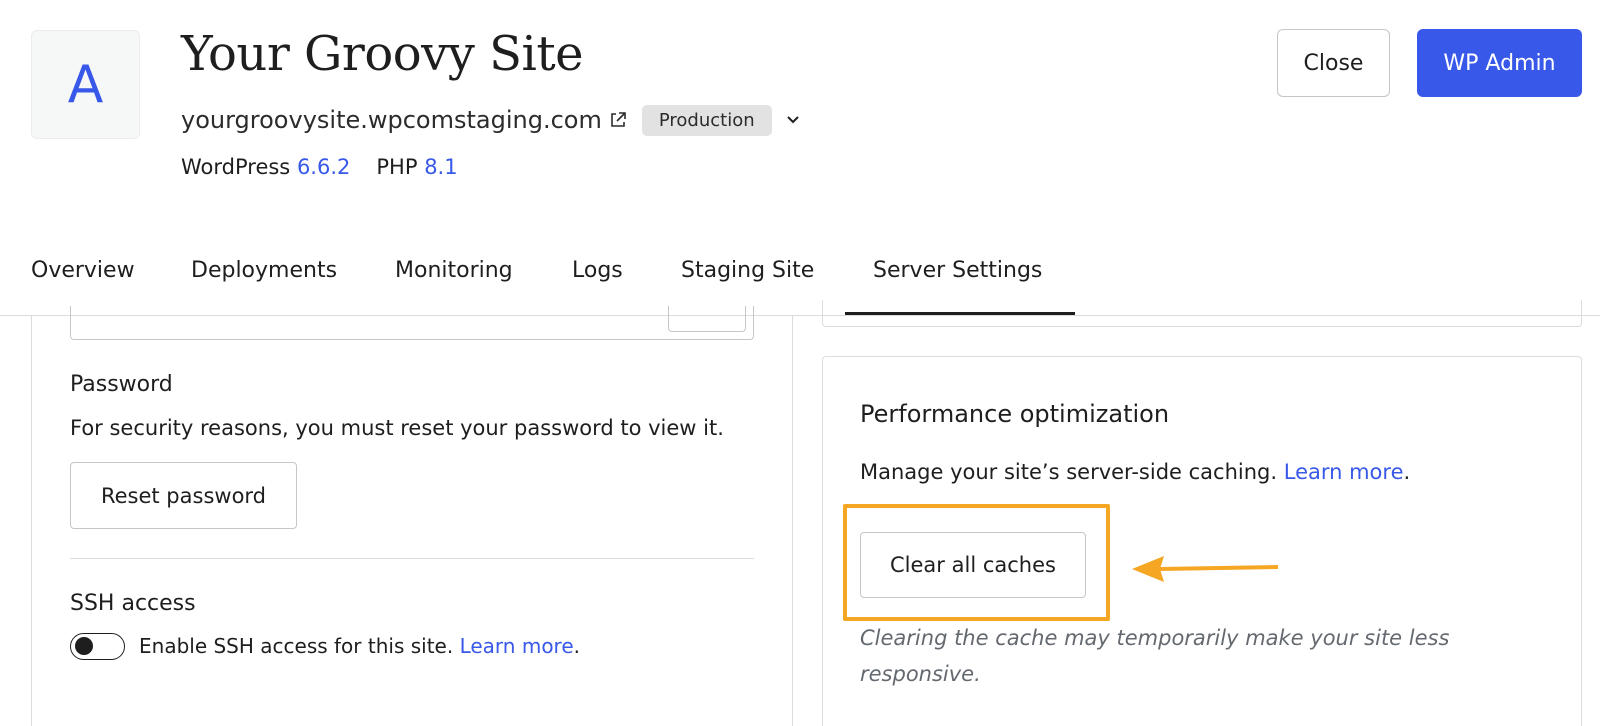 This screenshot has width=1600, height=726. I want to click on tab-overview: Overview, so click(83, 270).